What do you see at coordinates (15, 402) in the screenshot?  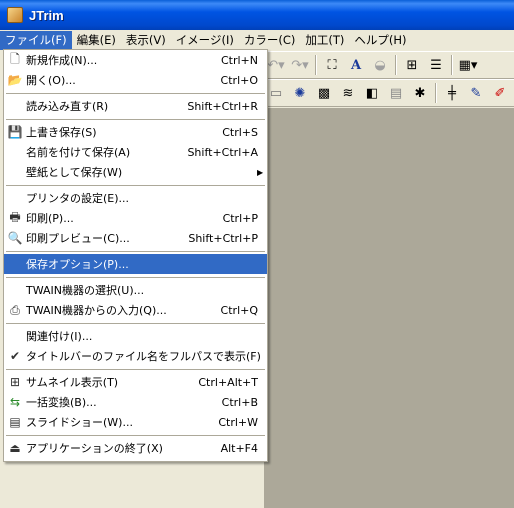 I see `batch-convert-icon: ⇆` at bounding box center [15, 402].